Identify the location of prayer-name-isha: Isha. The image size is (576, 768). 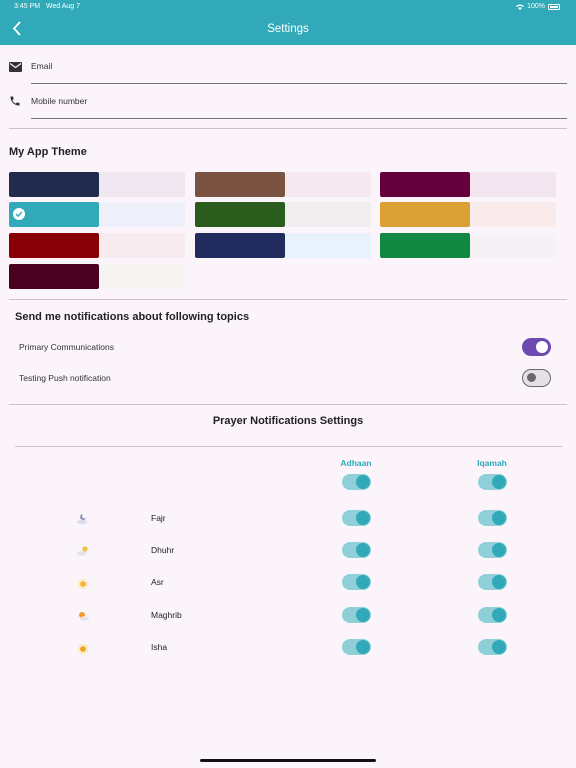
(159, 647).